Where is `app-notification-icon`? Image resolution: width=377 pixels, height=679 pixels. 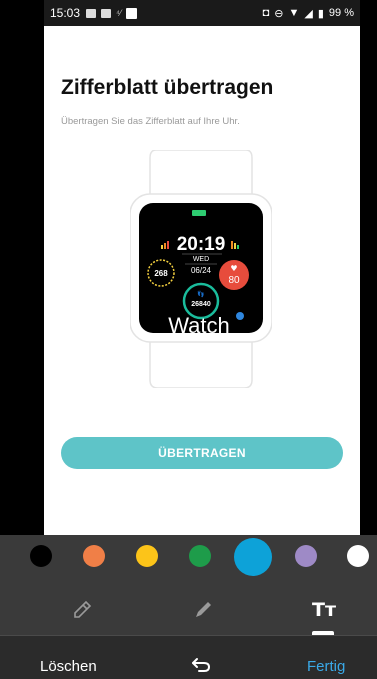 app-notification-icon is located at coordinates (132, 13).